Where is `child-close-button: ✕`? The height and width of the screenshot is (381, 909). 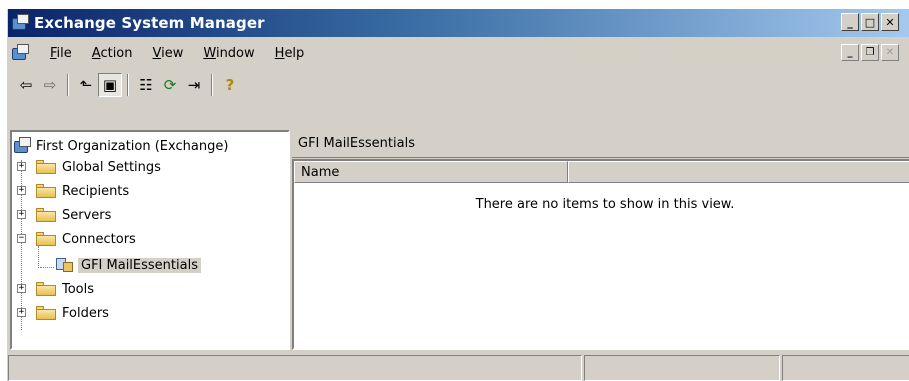
child-close-button: ✕ is located at coordinates (890, 52).